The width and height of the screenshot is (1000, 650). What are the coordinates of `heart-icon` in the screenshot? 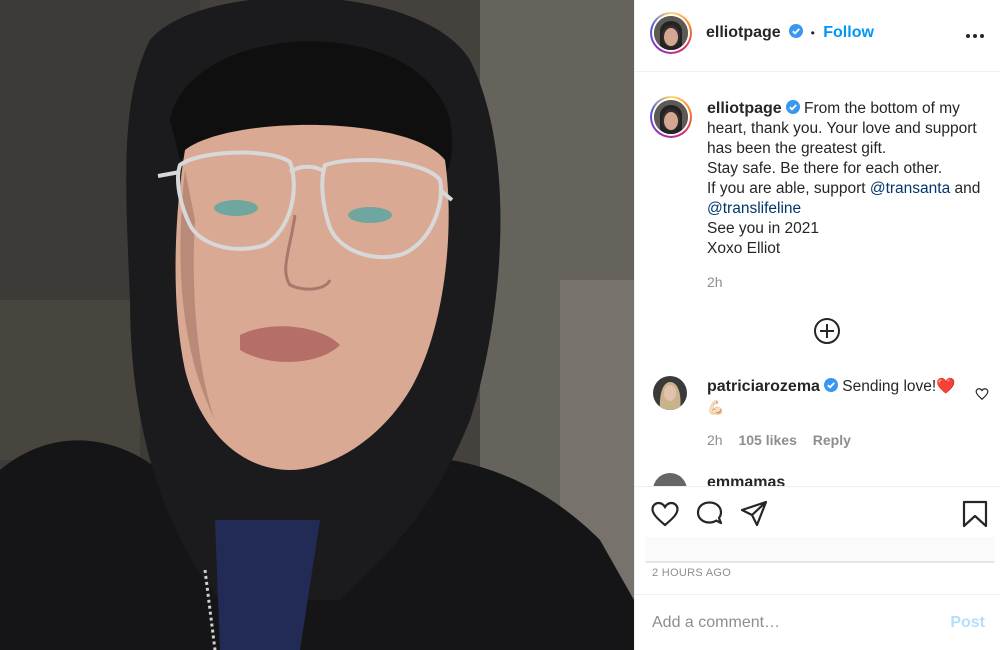 It's located at (665, 514).